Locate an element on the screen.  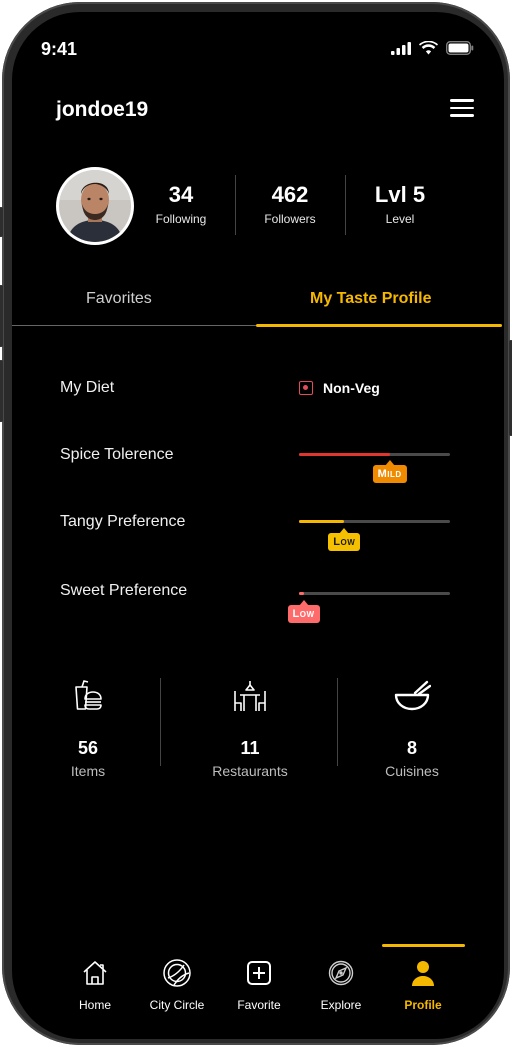
avatar-photo is located at coordinates (95, 206).